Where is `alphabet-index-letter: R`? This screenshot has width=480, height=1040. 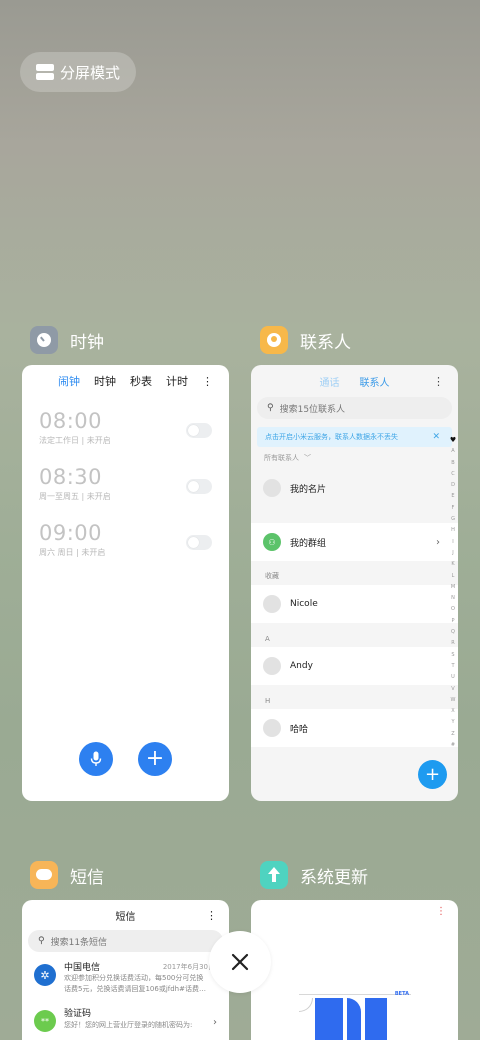
alphabet-index-letter: R is located at coordinates (453, 643).